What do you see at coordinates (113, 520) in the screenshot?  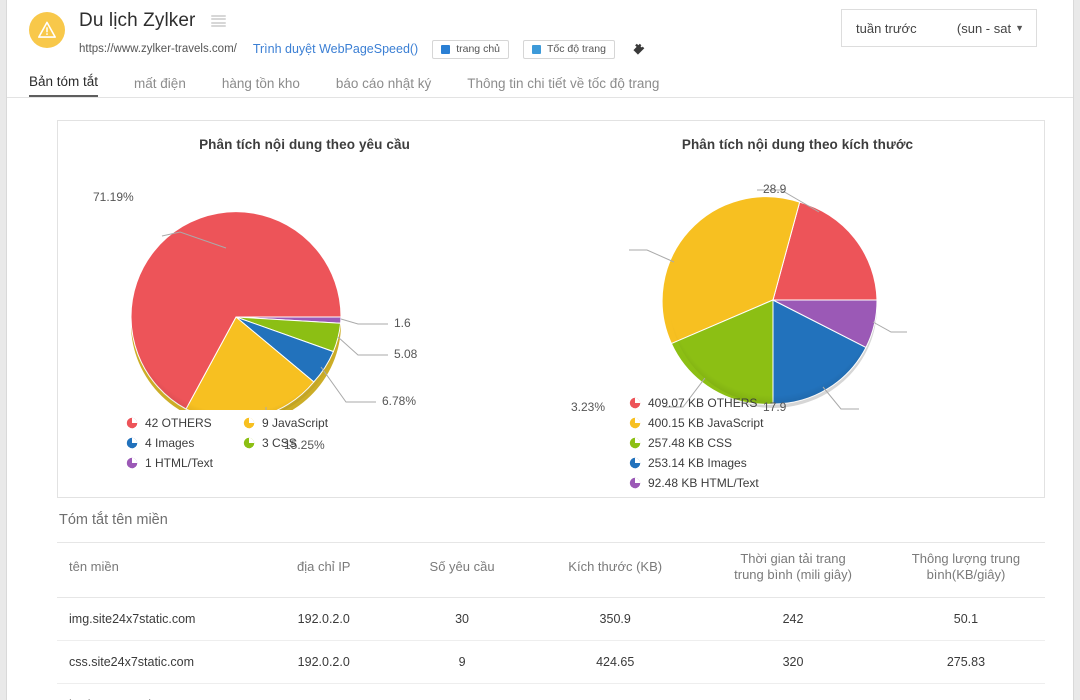 I see `domain-summary-title: Tóm tắt tên miền` at bounding box center [113, 520].